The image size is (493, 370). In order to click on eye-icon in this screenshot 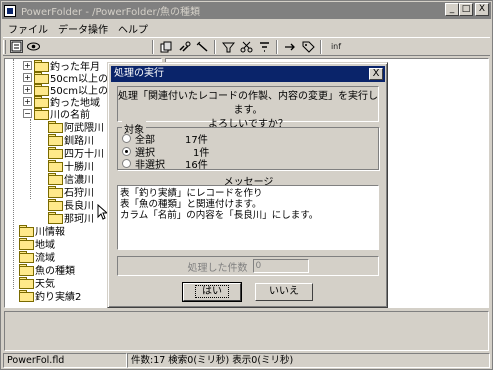, I will do `click(33, 47)`.